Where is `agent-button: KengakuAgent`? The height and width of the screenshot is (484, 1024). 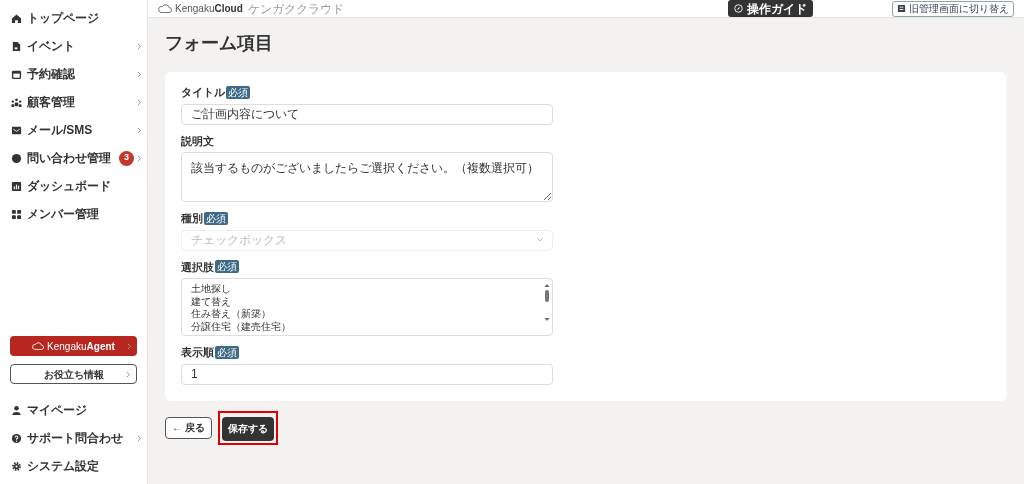 agent-button: KengakuAgent is located at coordinates (73, 346).